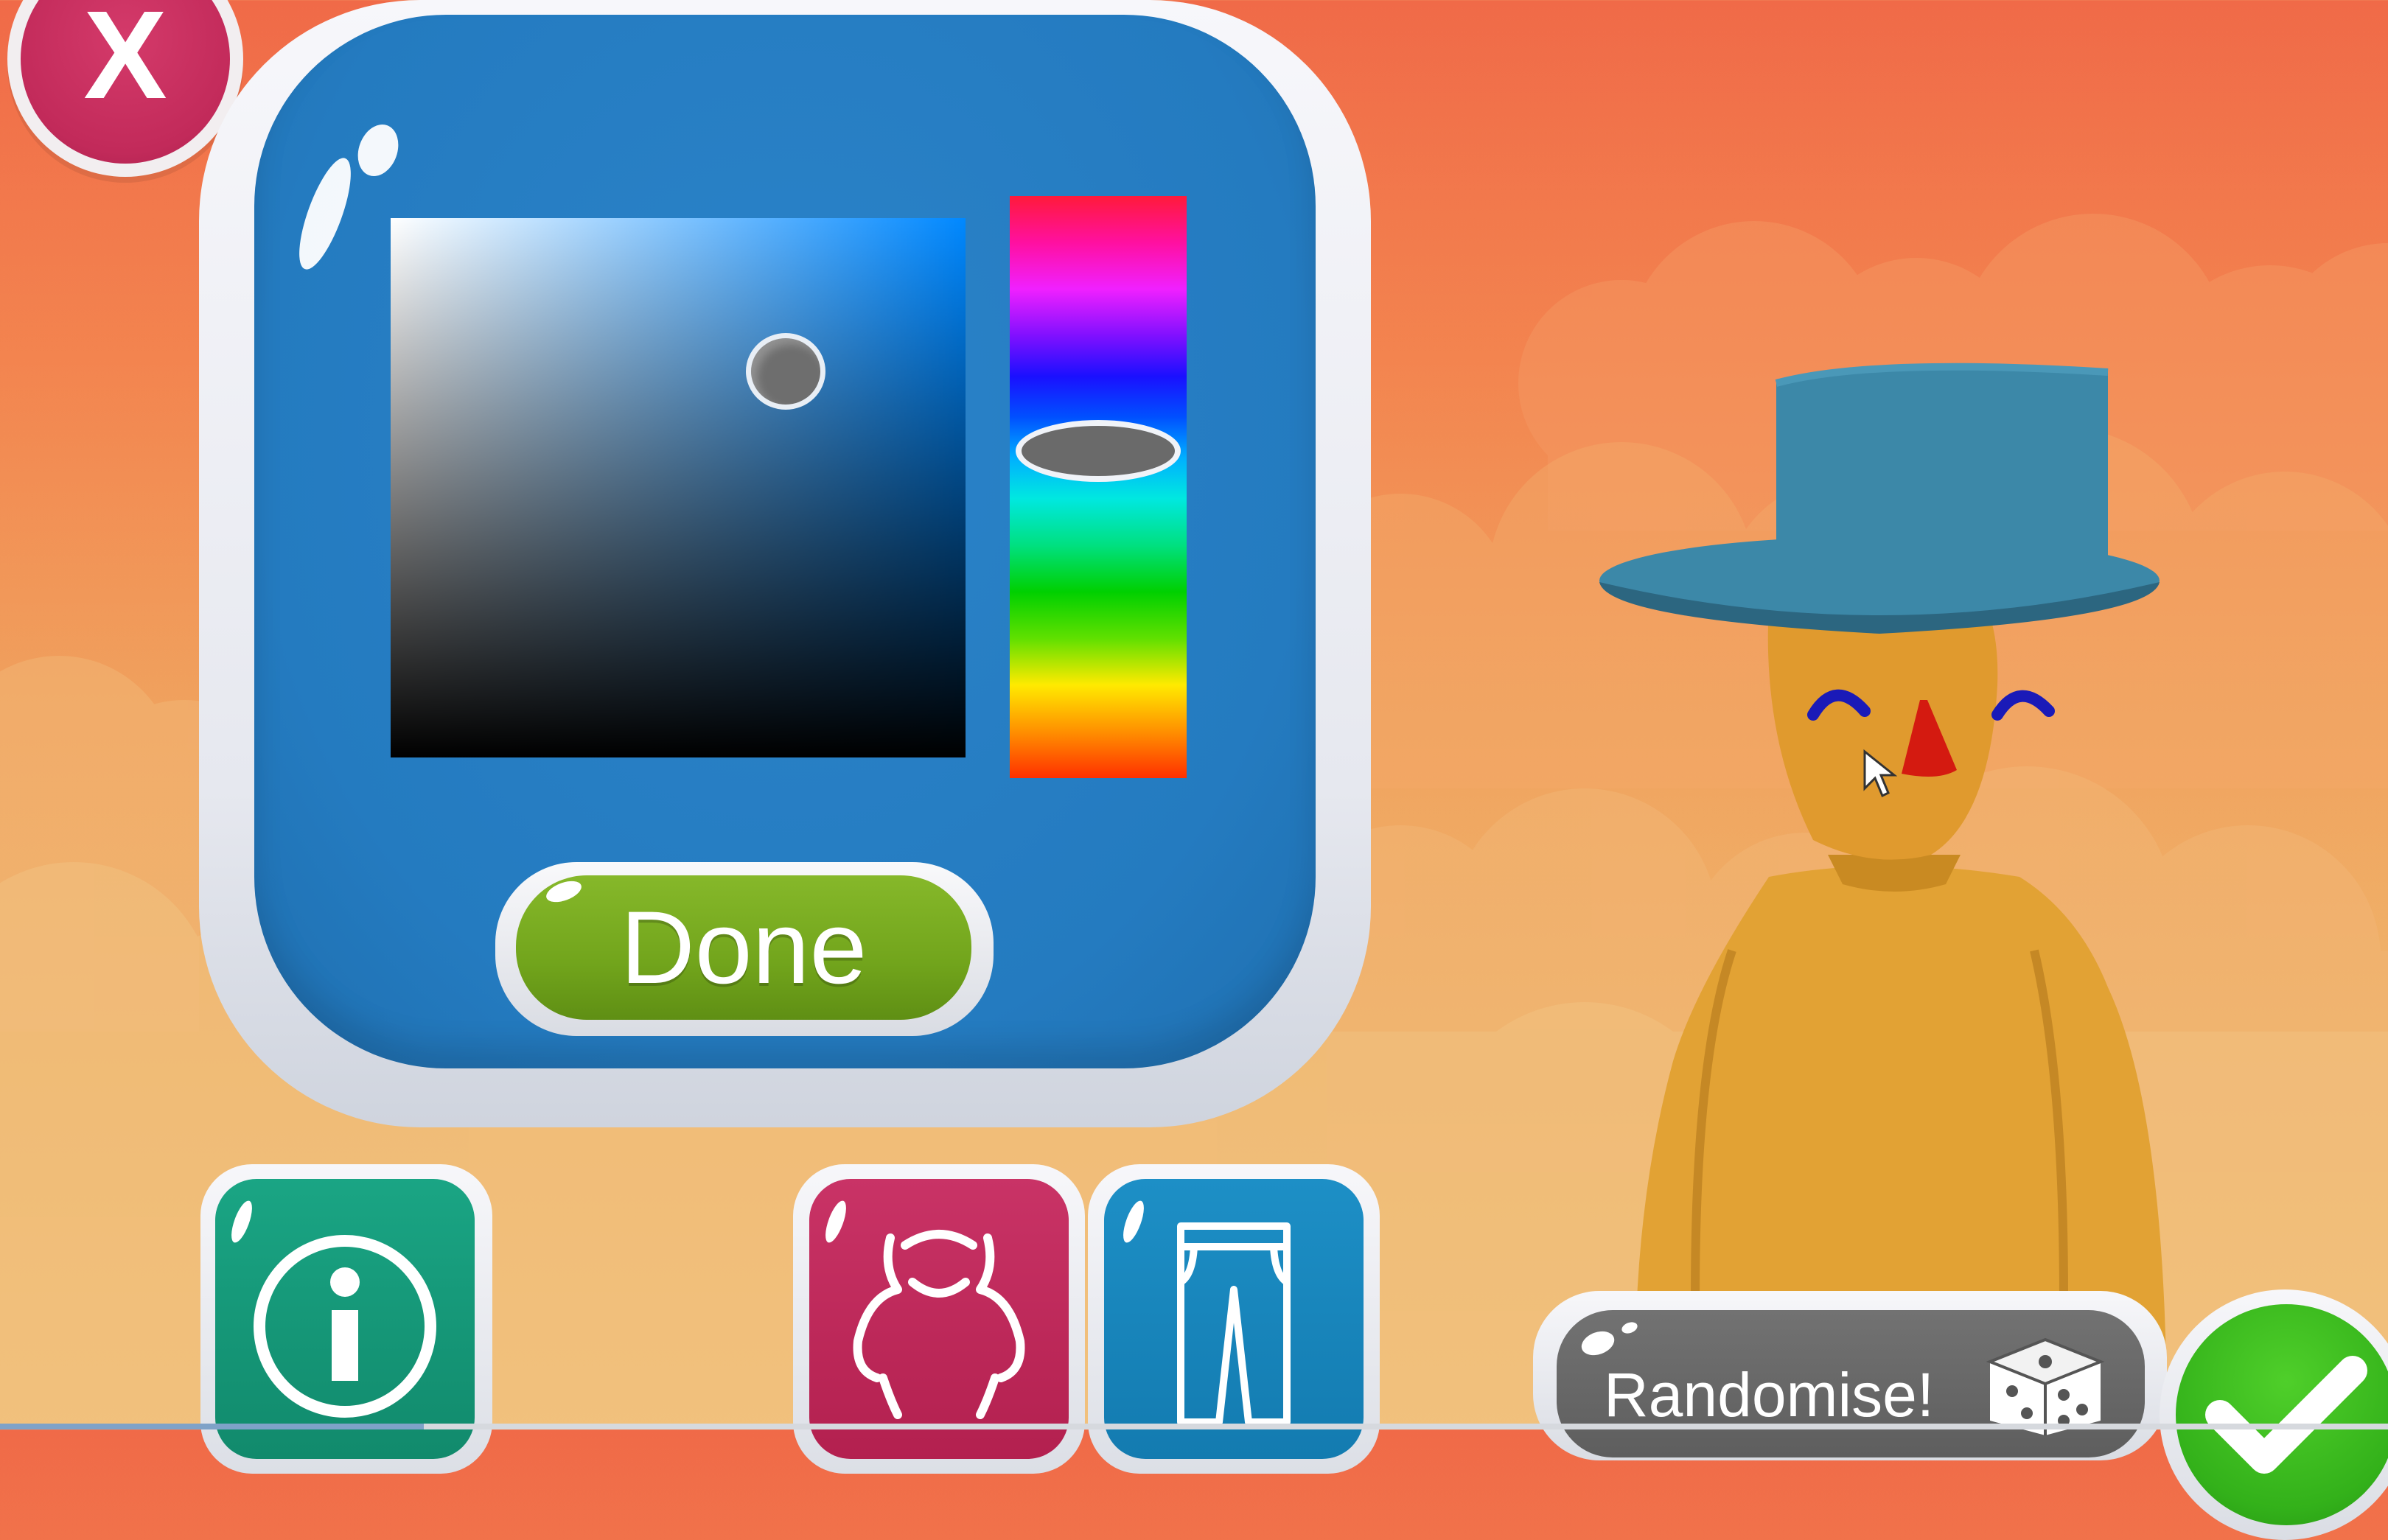 This screenshot has height=1540, width=2388. I want to click on legs-category-button, so click(1234, 1319).